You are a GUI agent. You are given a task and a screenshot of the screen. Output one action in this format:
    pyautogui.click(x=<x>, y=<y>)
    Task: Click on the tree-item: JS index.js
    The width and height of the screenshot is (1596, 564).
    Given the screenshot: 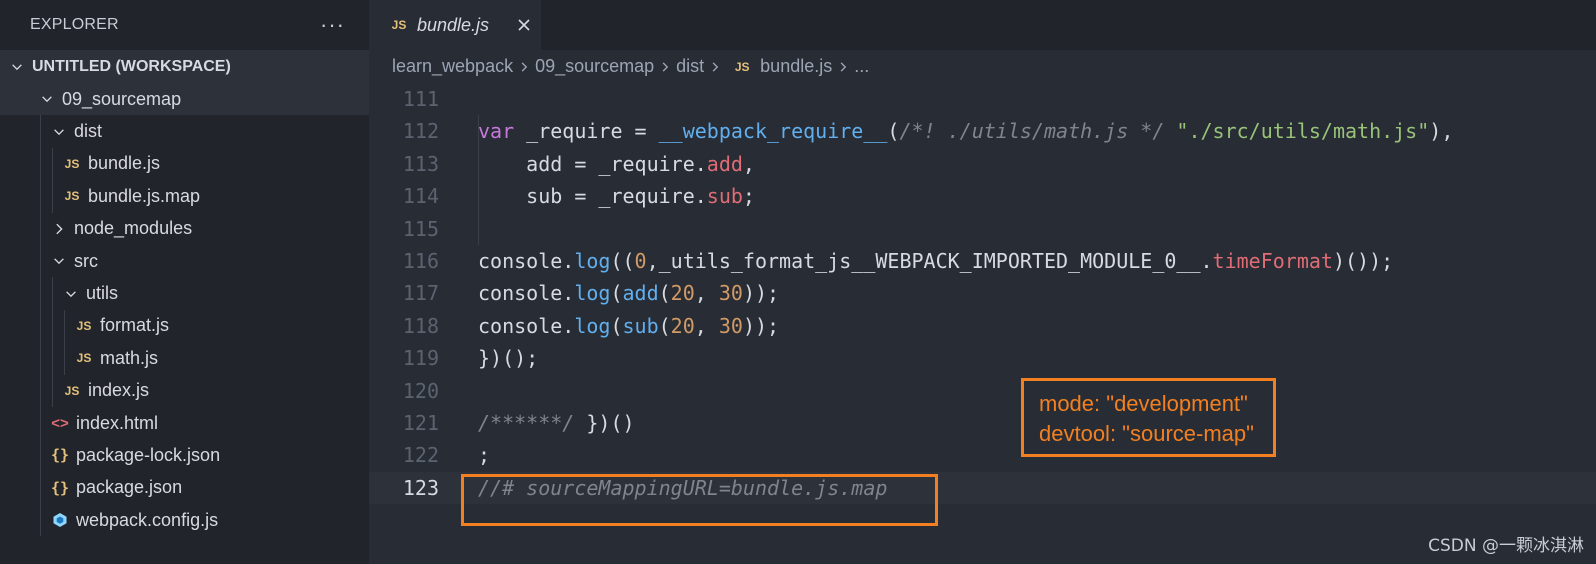 What is the action you would take?
    pyautogui.click(x=184, y=390)
    